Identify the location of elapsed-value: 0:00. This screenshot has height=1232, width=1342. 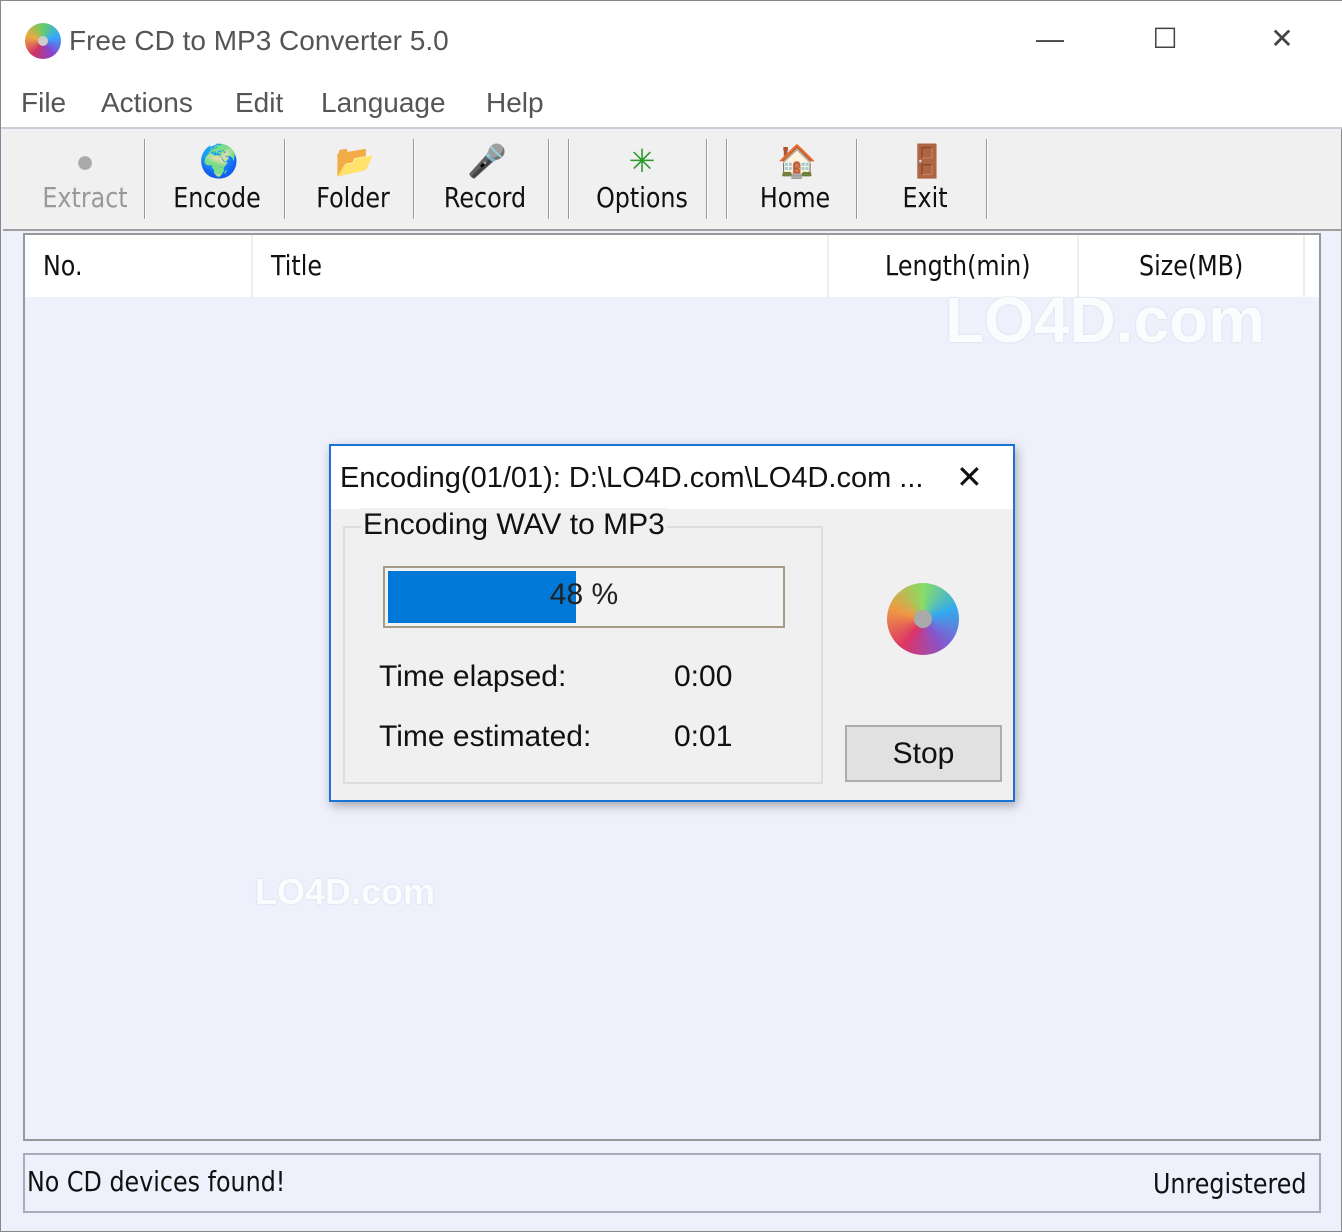
(703, 676).